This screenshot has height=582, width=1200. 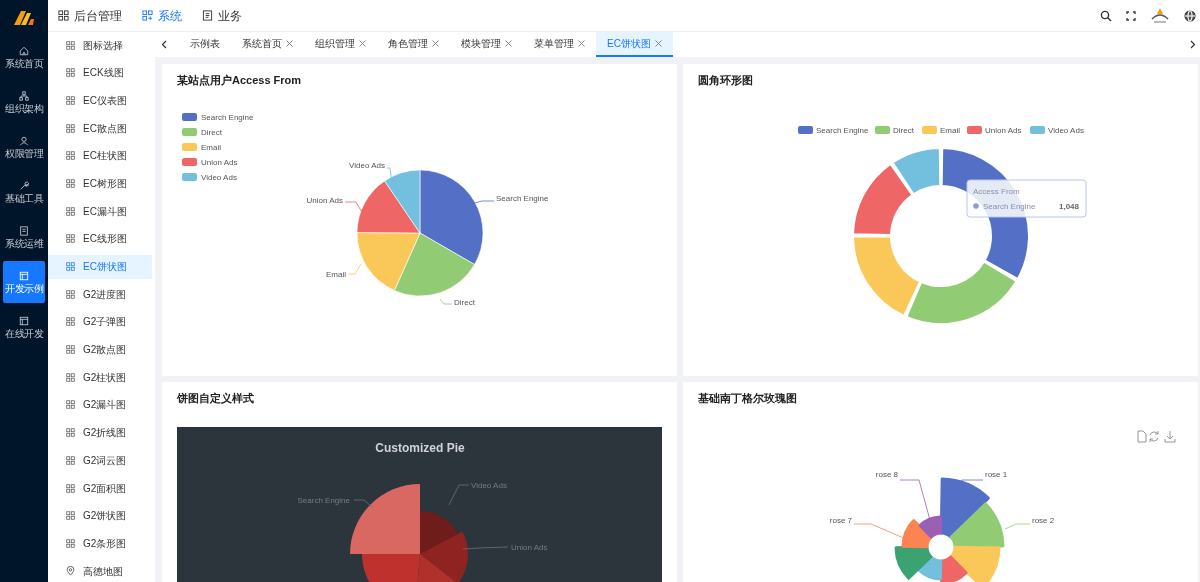 I want to click on home-icon, so click(x=24, y=50).